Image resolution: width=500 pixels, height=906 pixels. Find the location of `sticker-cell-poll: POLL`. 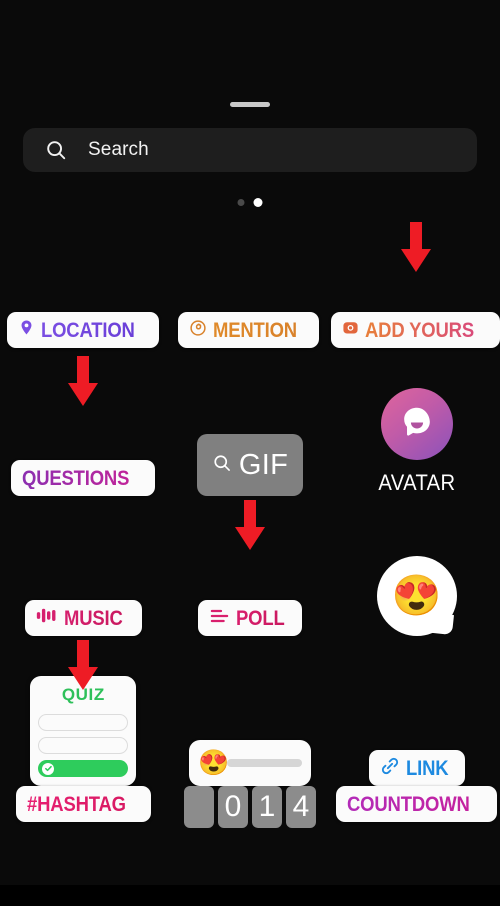

sticker-cell-poll: POLL is located at coordinates (250, 566).